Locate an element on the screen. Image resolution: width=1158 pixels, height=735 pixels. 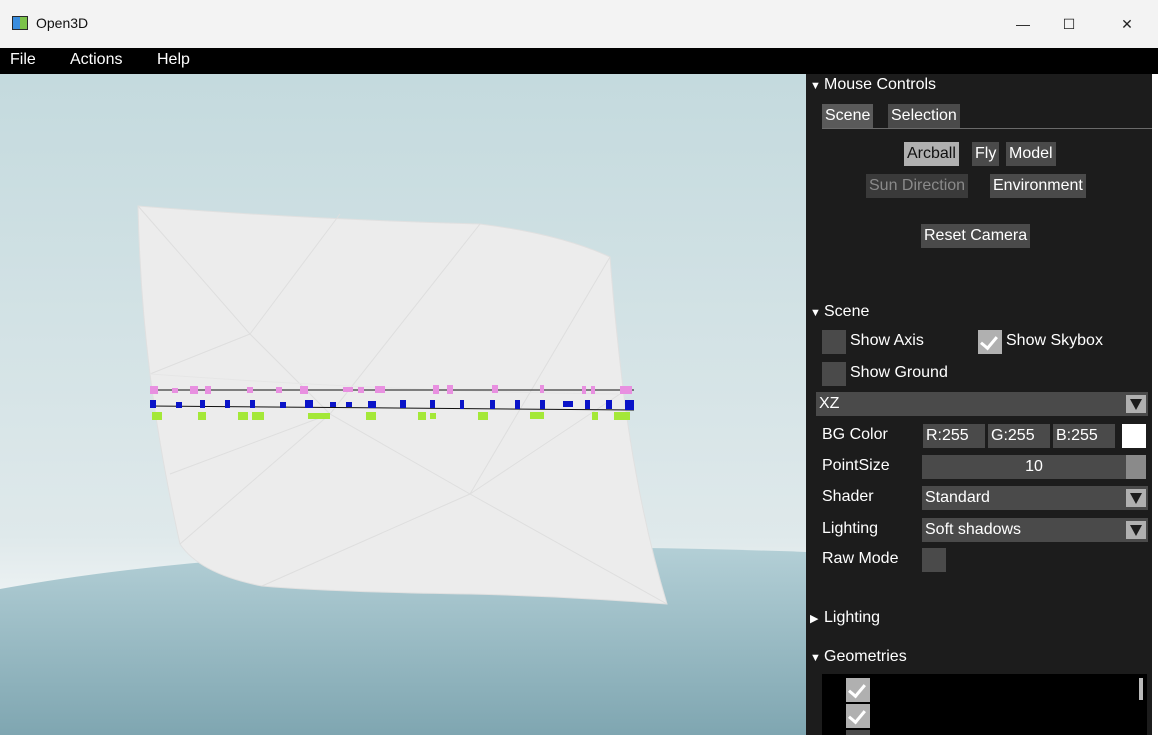
bg-color-swatch is located at coordinates (1134, 436).